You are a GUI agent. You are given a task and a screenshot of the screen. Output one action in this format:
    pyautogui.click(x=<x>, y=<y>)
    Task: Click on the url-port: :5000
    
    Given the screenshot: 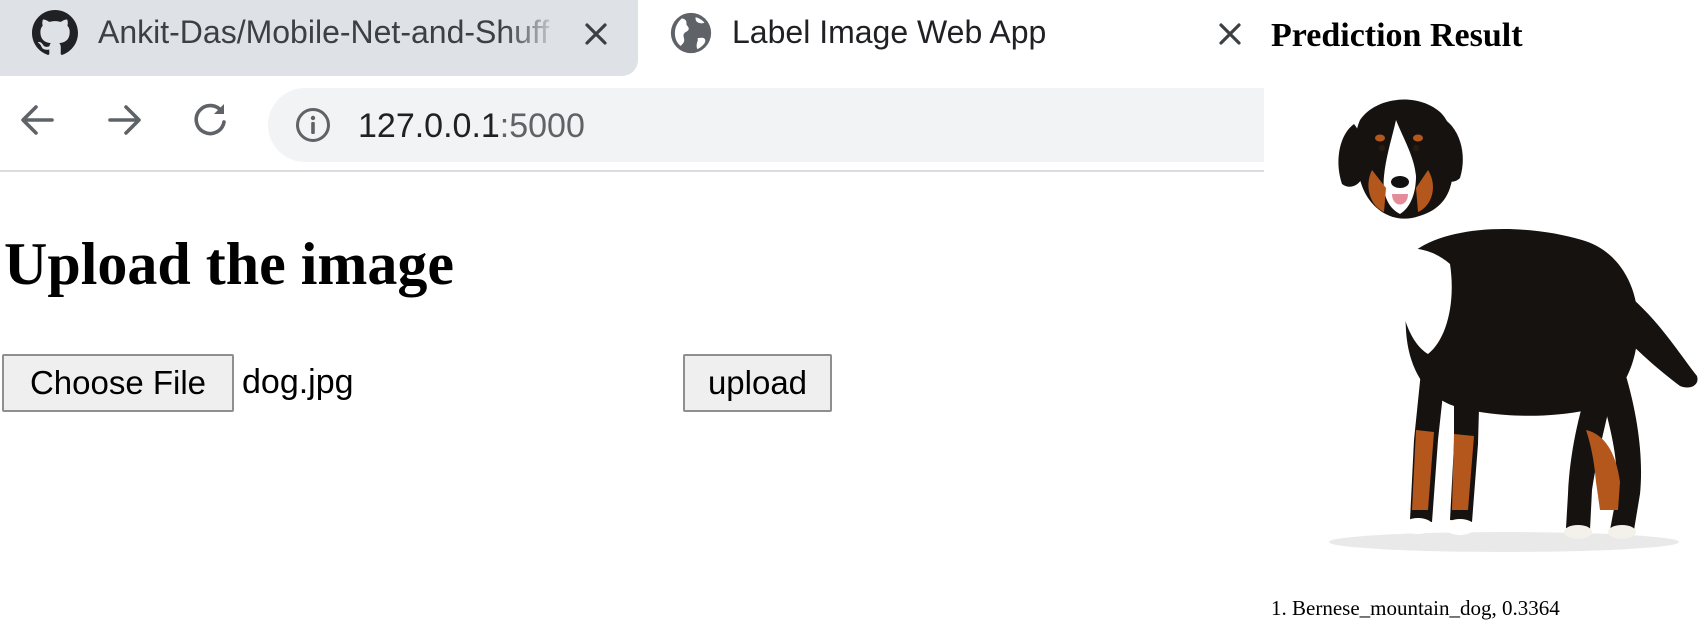 What is the action you would take?
    pyautogui.click(x=542, y=126)
    